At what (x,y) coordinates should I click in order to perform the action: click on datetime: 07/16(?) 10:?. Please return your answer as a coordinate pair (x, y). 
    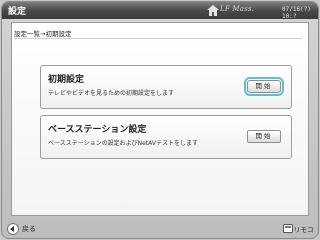
    Looking at the image, I should click on (296, 13).